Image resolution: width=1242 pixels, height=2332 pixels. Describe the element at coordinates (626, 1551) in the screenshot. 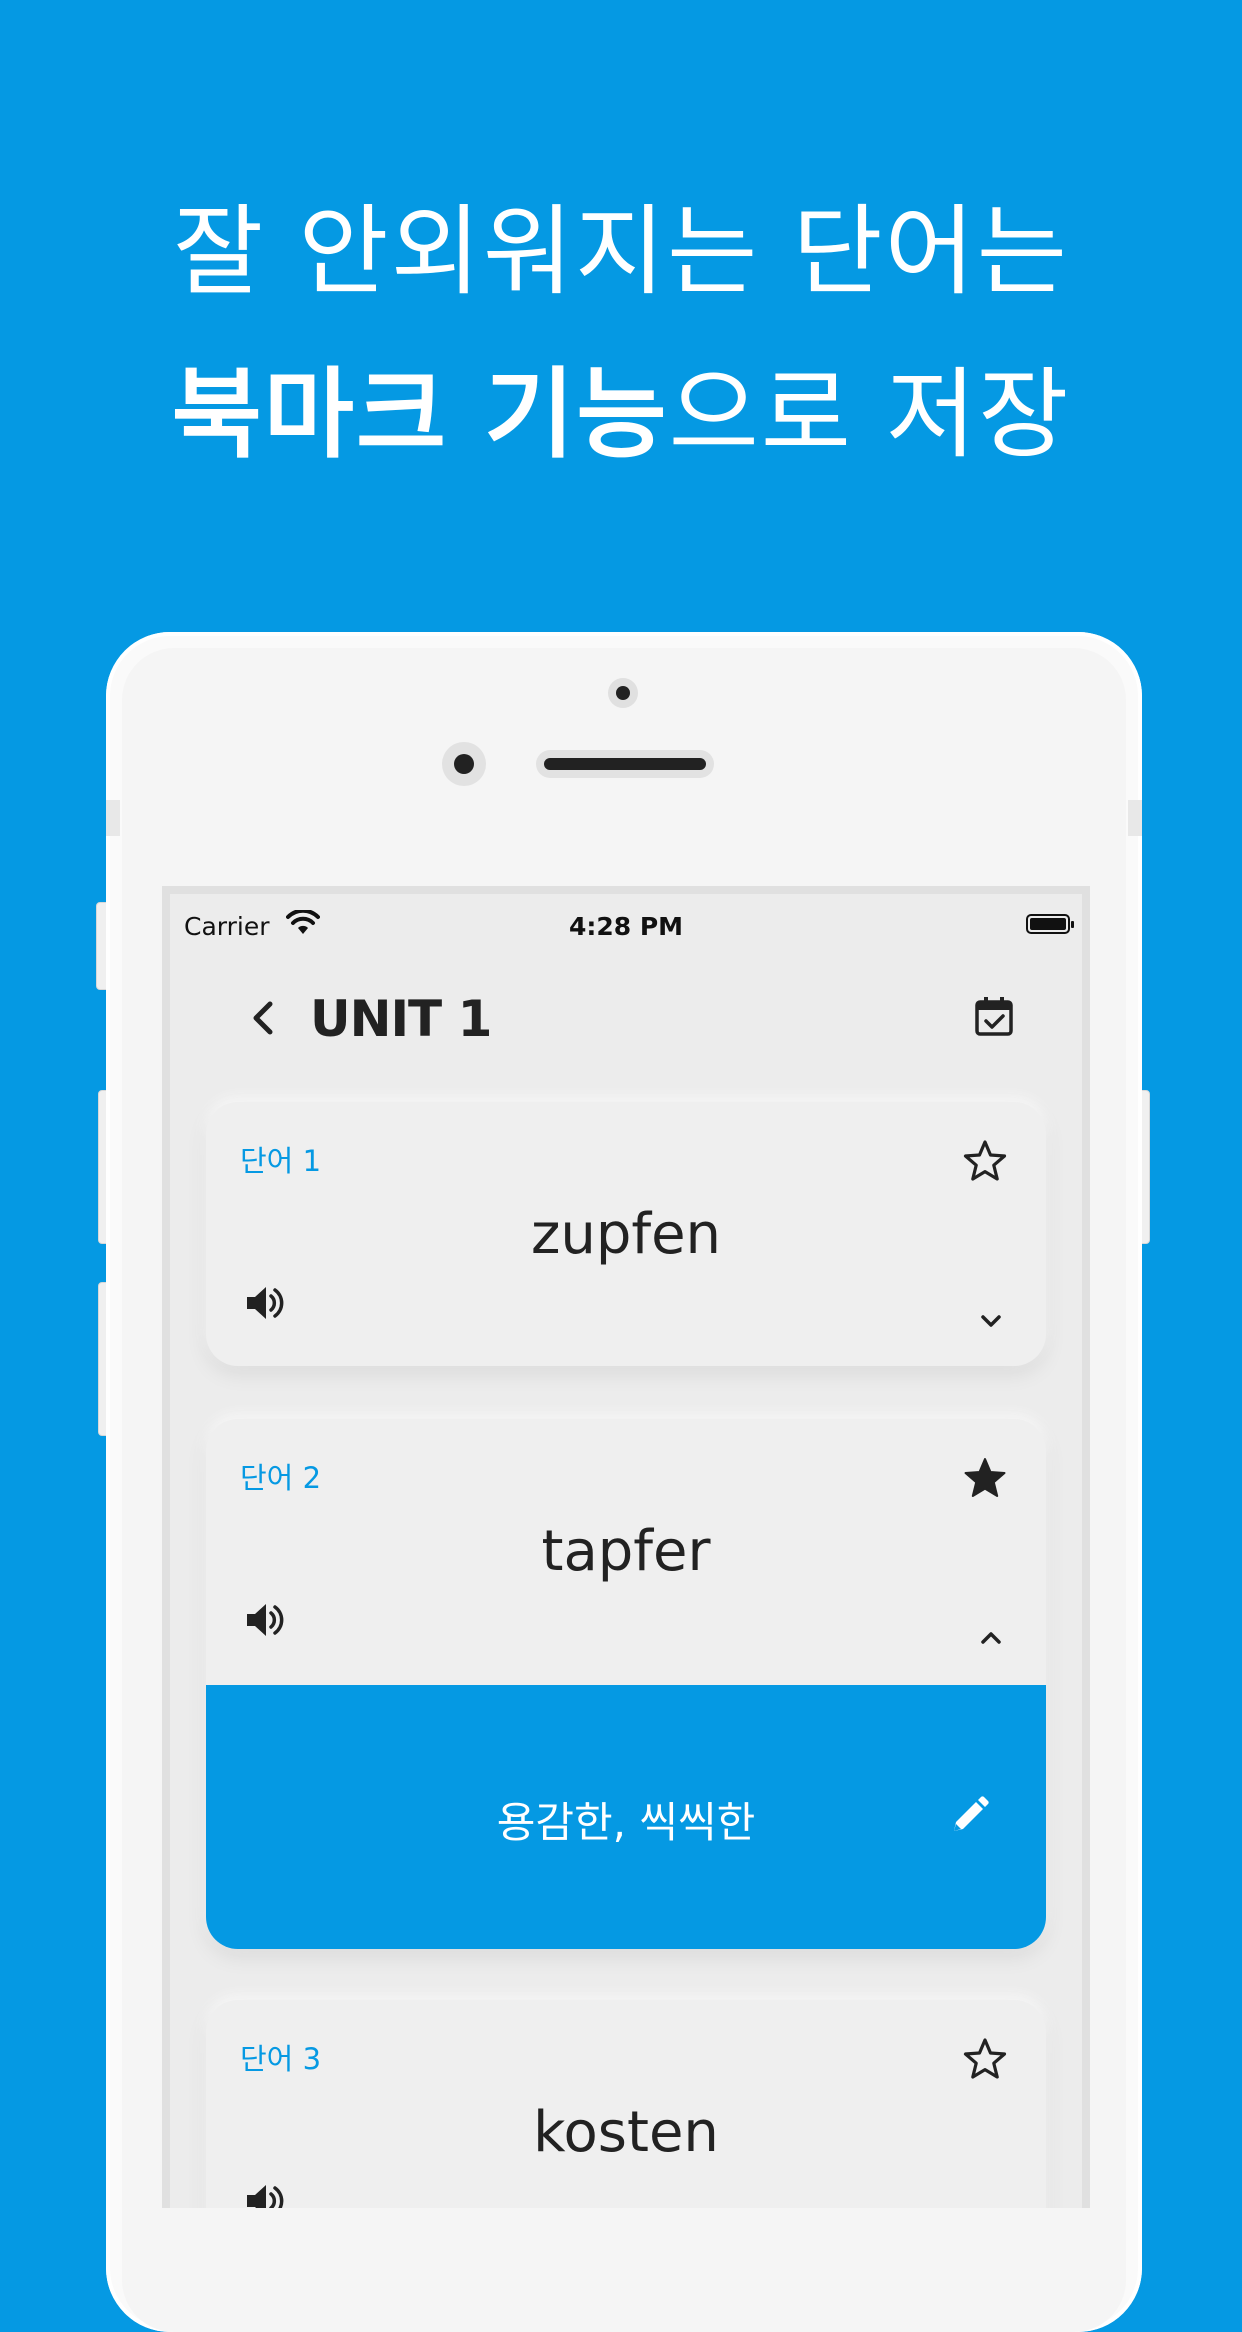

I see `word-text: tapfer` at that location.